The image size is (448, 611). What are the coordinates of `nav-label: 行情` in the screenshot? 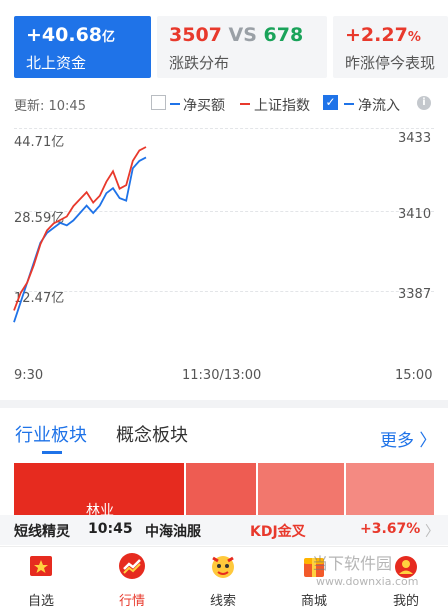 It's located at (131, 601).